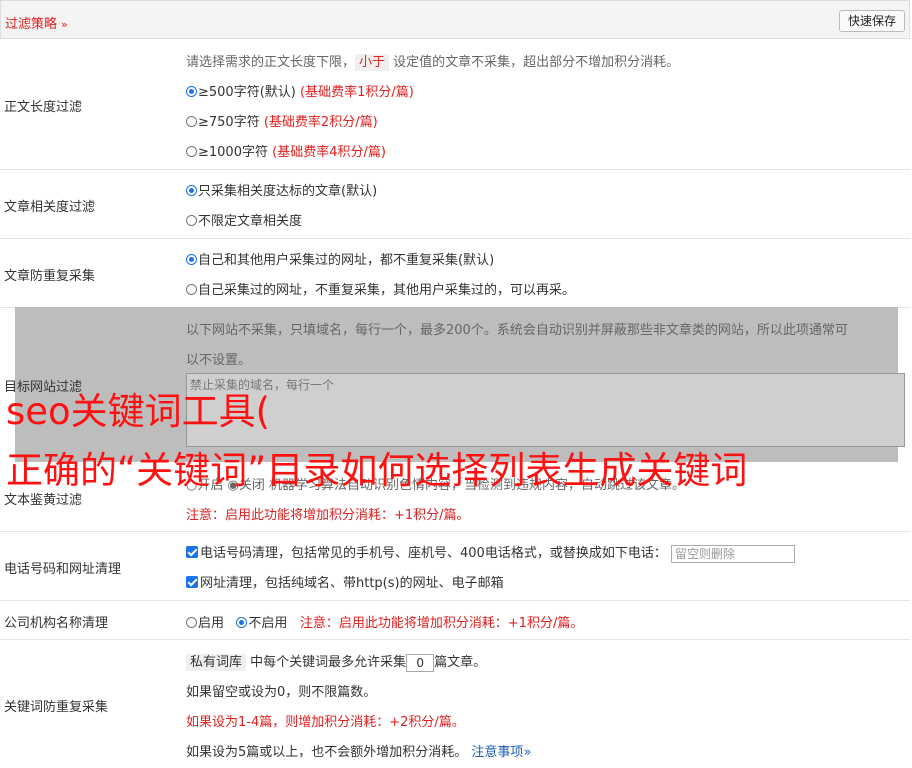  What do you see at coordinates (871, 21) in the screenshot?
I see `quick-save-button: 快速保存` at bounding box center [871, 21].